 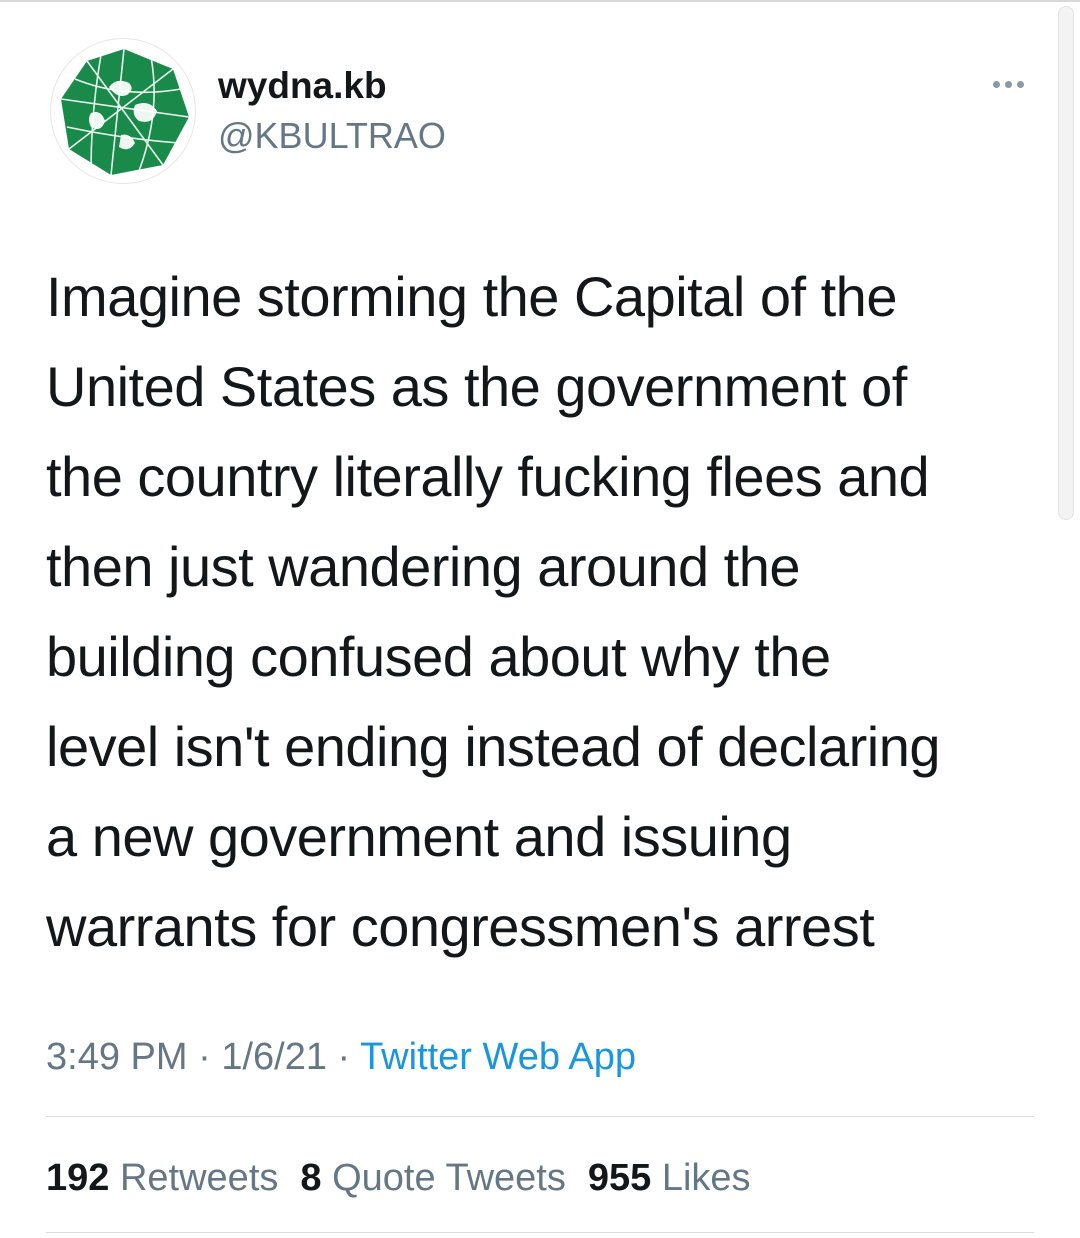 I want to click on retweets-count: 192, so click(x=78, y=1178).